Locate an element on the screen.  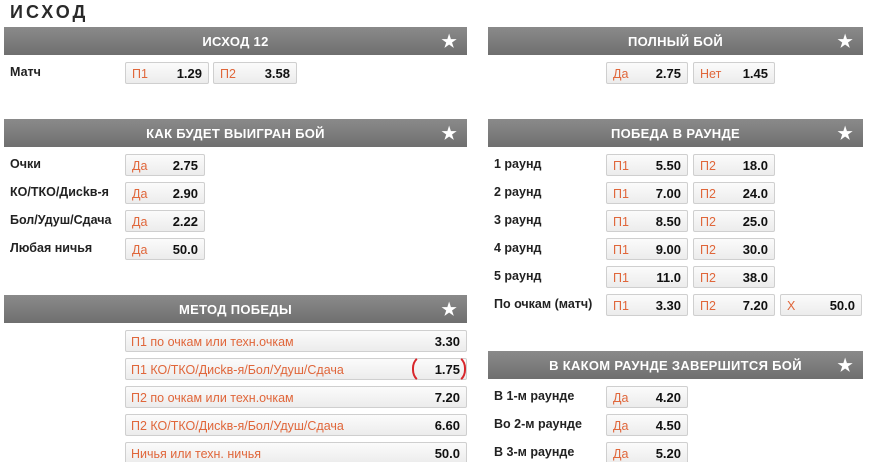
market-row: Да 2.75 Нет 1.45 is located at coordinates (675, 73).